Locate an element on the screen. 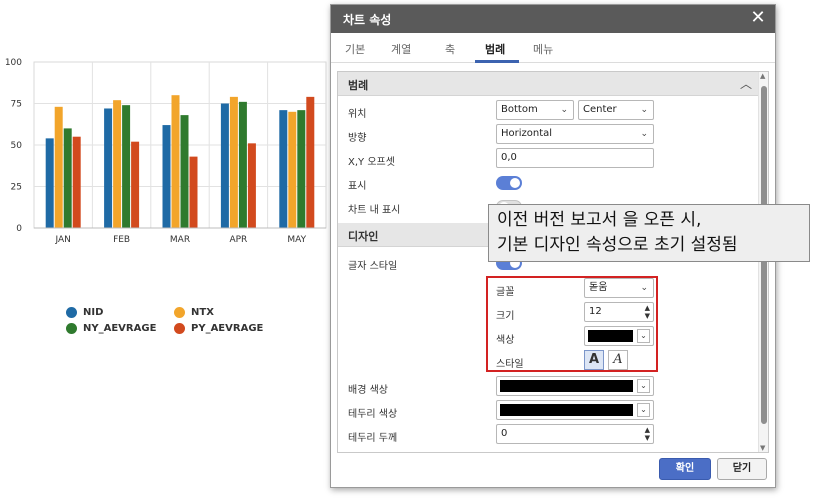 The image size is (814, 504). offset-label: X,Y 오프셋 is located at coordinates (371, 162).